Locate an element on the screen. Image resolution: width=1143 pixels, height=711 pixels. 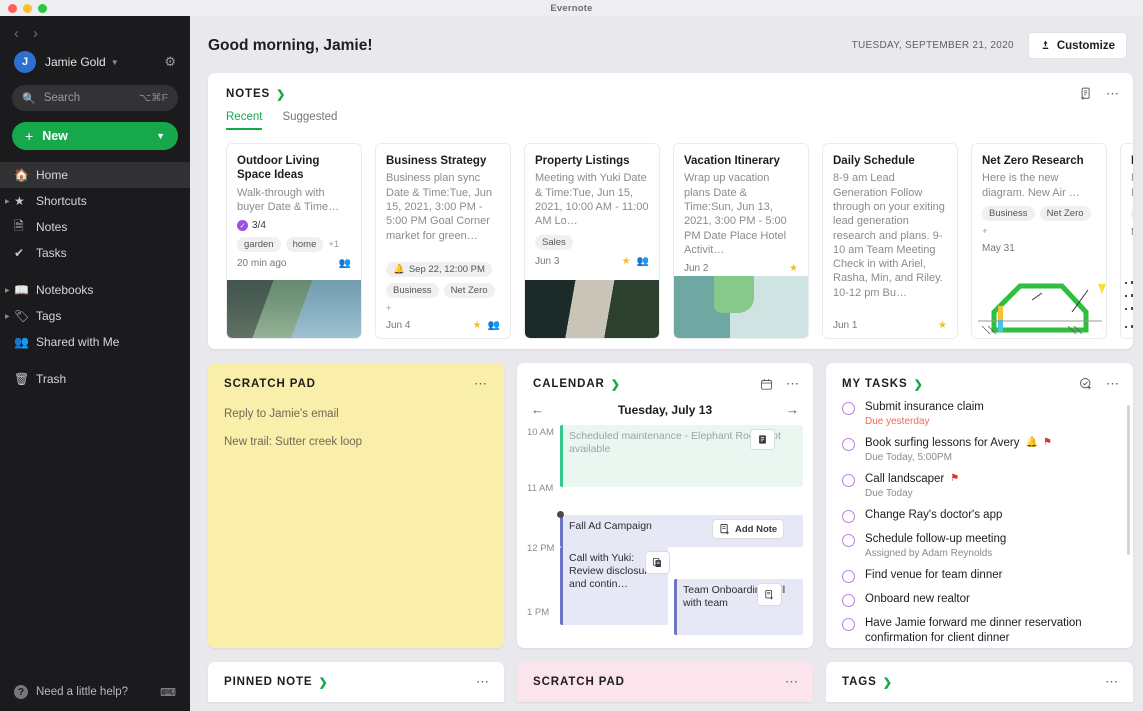
sidebar-item-notebooks: ▶ 📖 Notebooks is located at coordinates (95, 290).